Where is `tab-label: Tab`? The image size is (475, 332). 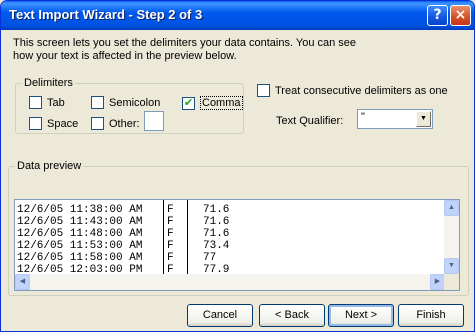
tab-label: Tab is located at coordinates (56, 102).